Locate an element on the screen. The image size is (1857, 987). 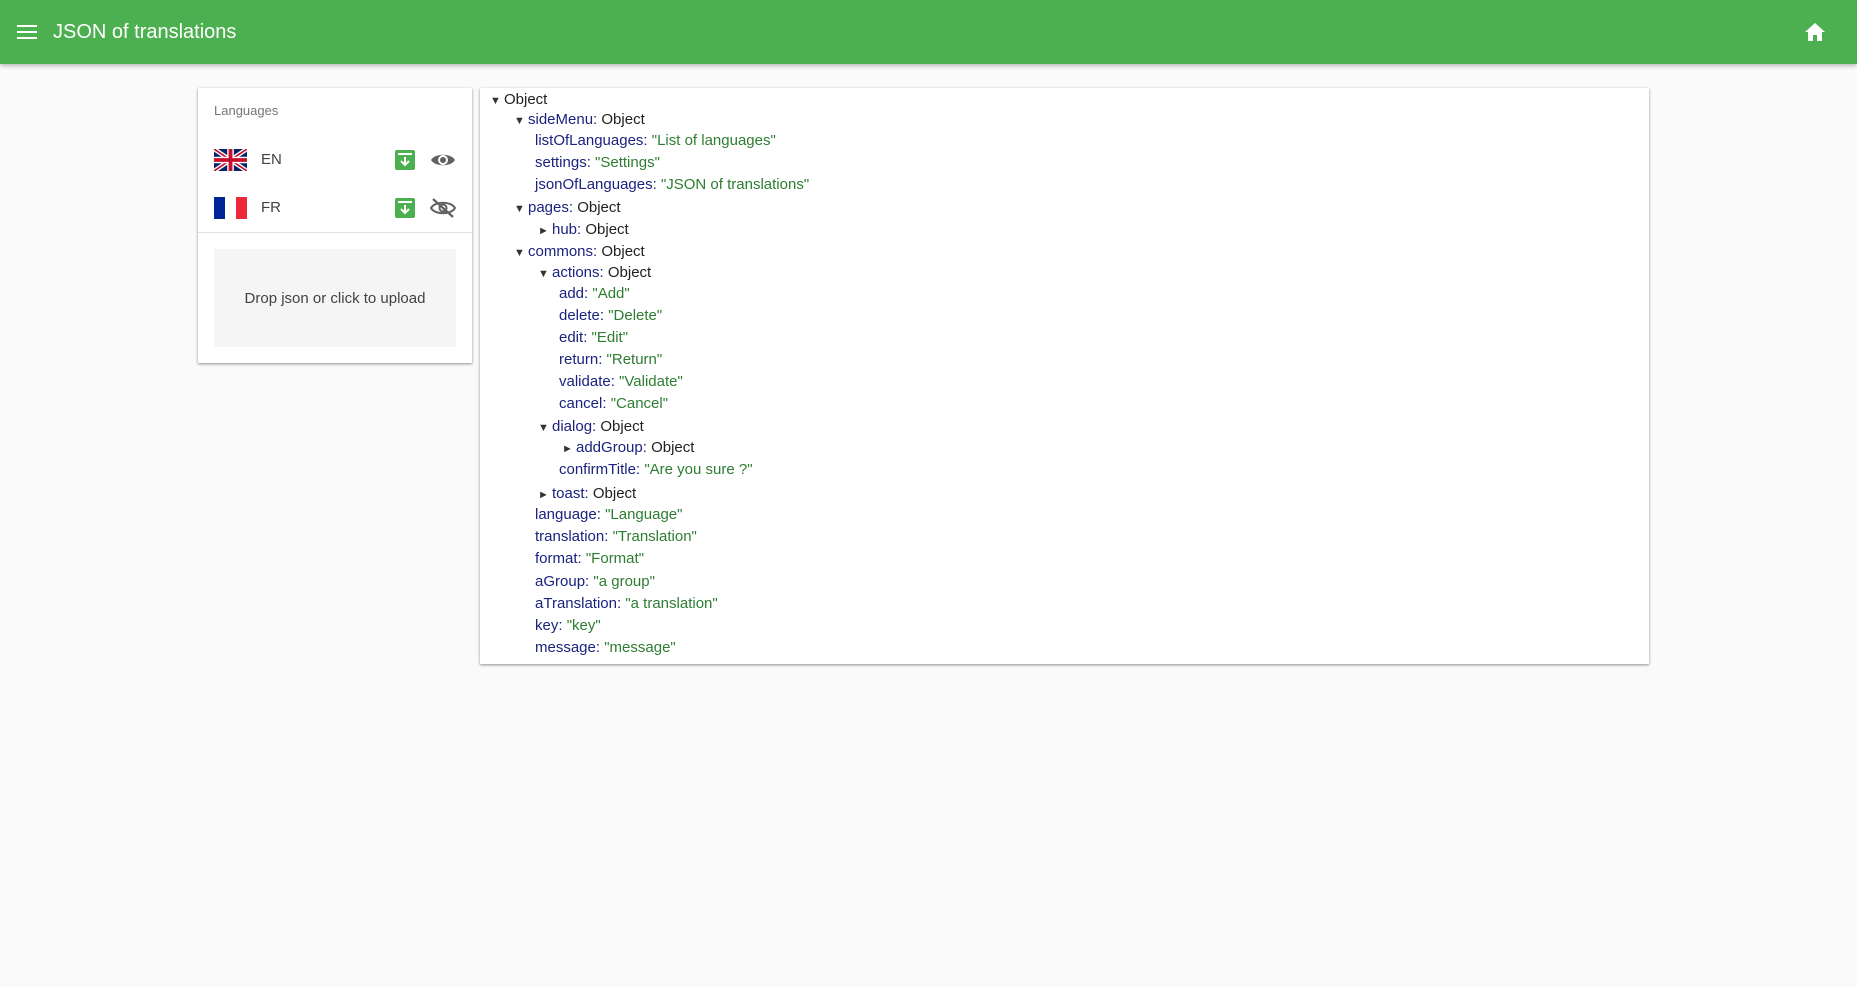
tree-node-hub: ► hub: Object is located at coordinates (583, 230).